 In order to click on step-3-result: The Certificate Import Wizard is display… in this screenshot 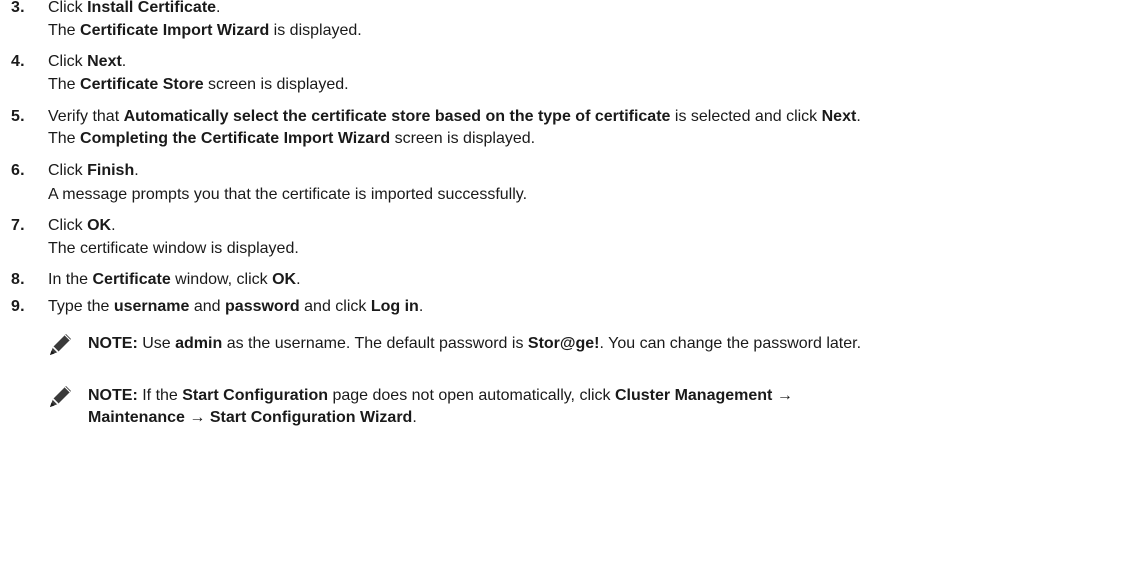, I will do `click(205, 30)`.